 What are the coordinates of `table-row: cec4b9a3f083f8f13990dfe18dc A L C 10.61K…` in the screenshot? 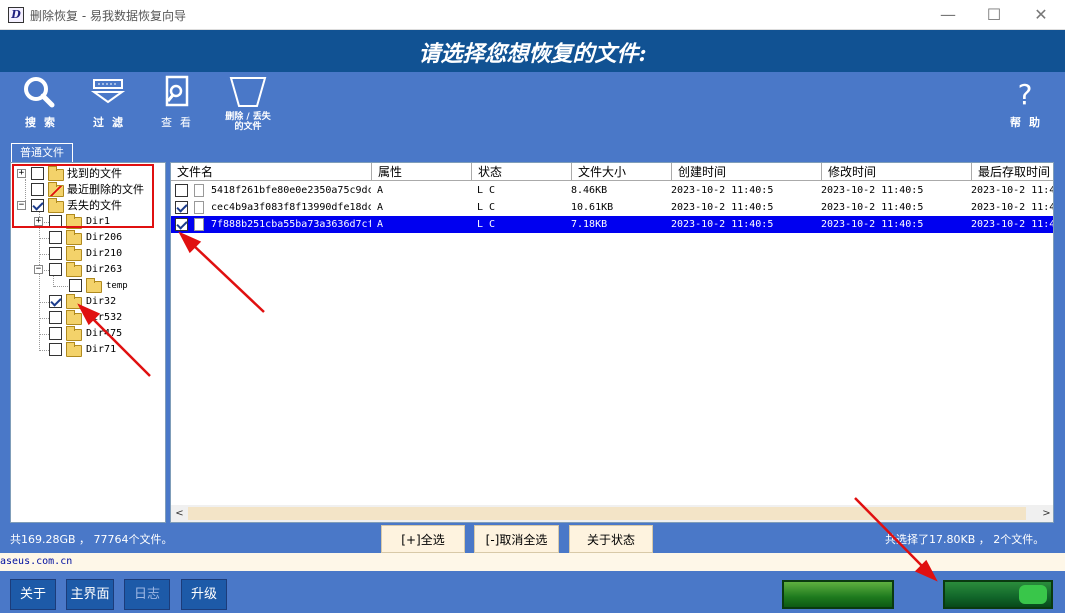 It's located at (612, 207).